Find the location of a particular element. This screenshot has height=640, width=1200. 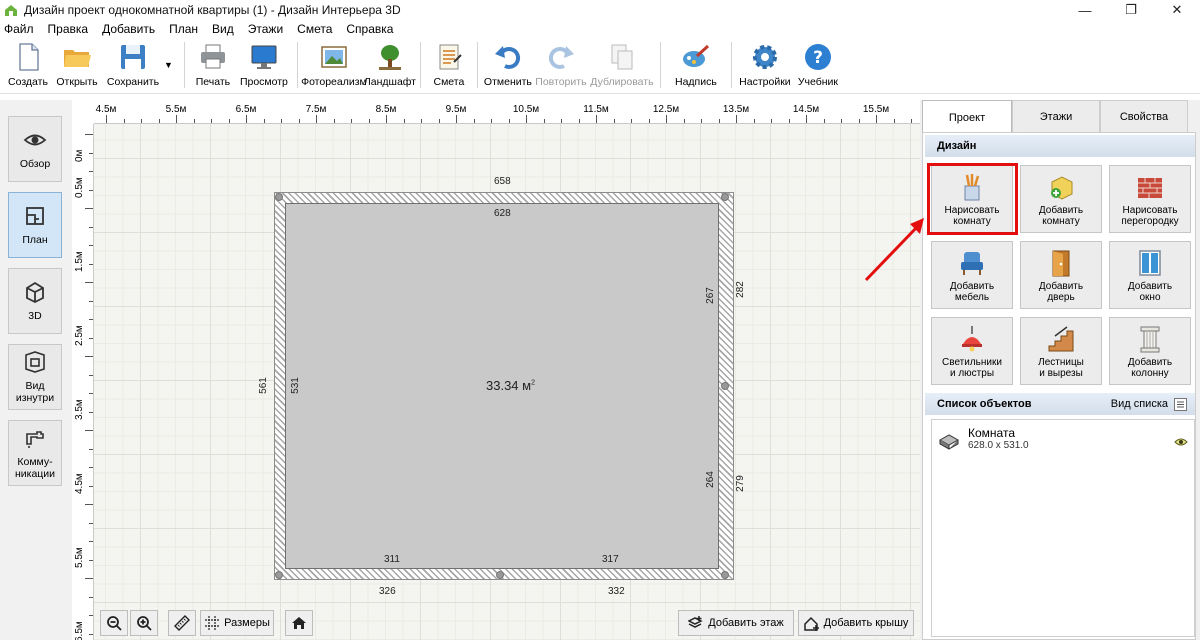

tab-project: Проект is located at coordinates (967, 117).